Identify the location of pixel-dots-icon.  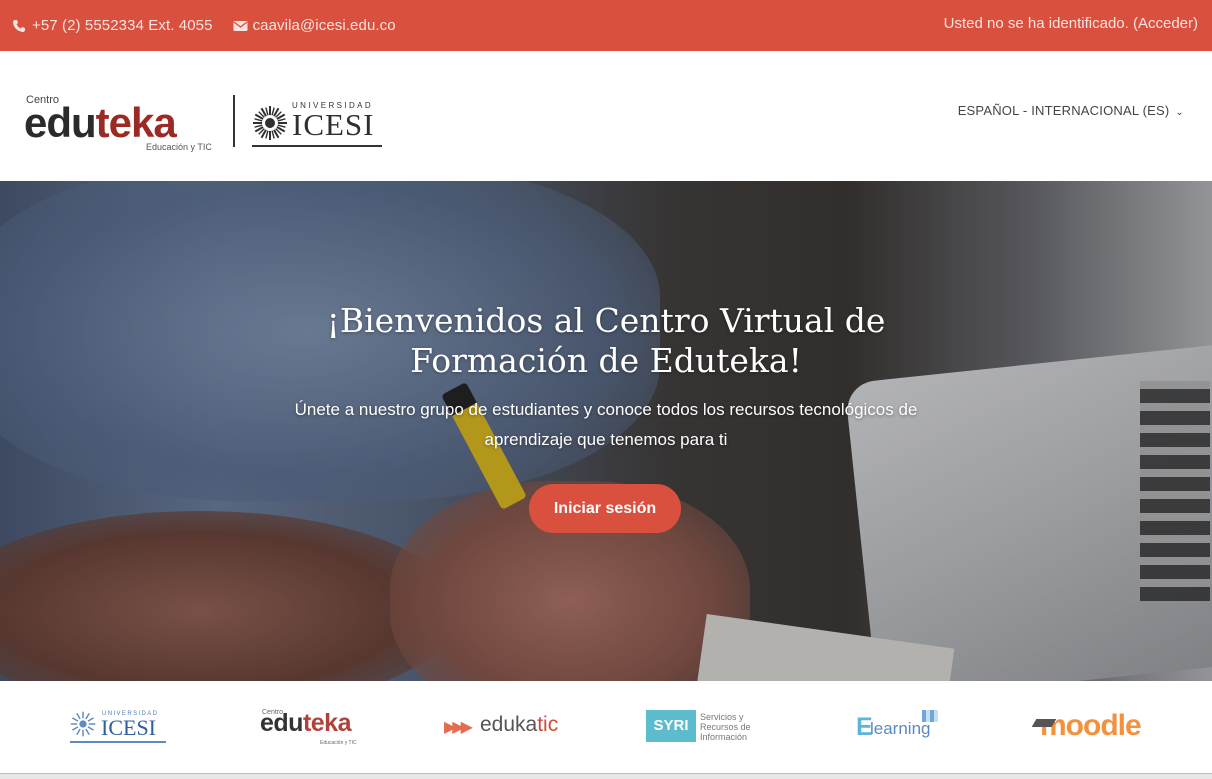
(930, 716).